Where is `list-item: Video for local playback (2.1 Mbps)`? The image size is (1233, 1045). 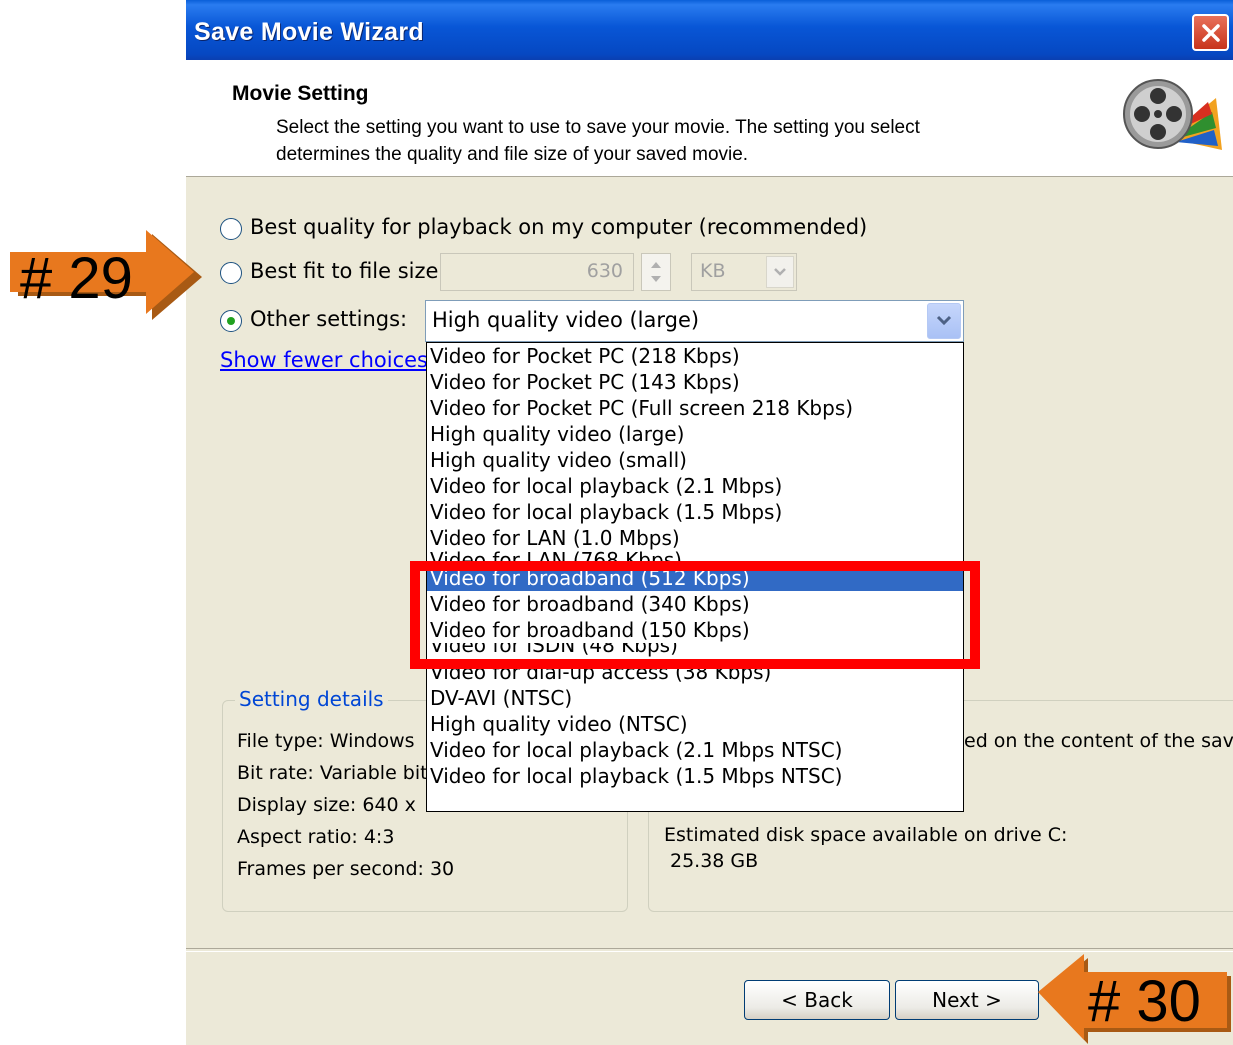
list-item: Video for local playback (2.1 Mbps) is located at coordinates (695, 486).